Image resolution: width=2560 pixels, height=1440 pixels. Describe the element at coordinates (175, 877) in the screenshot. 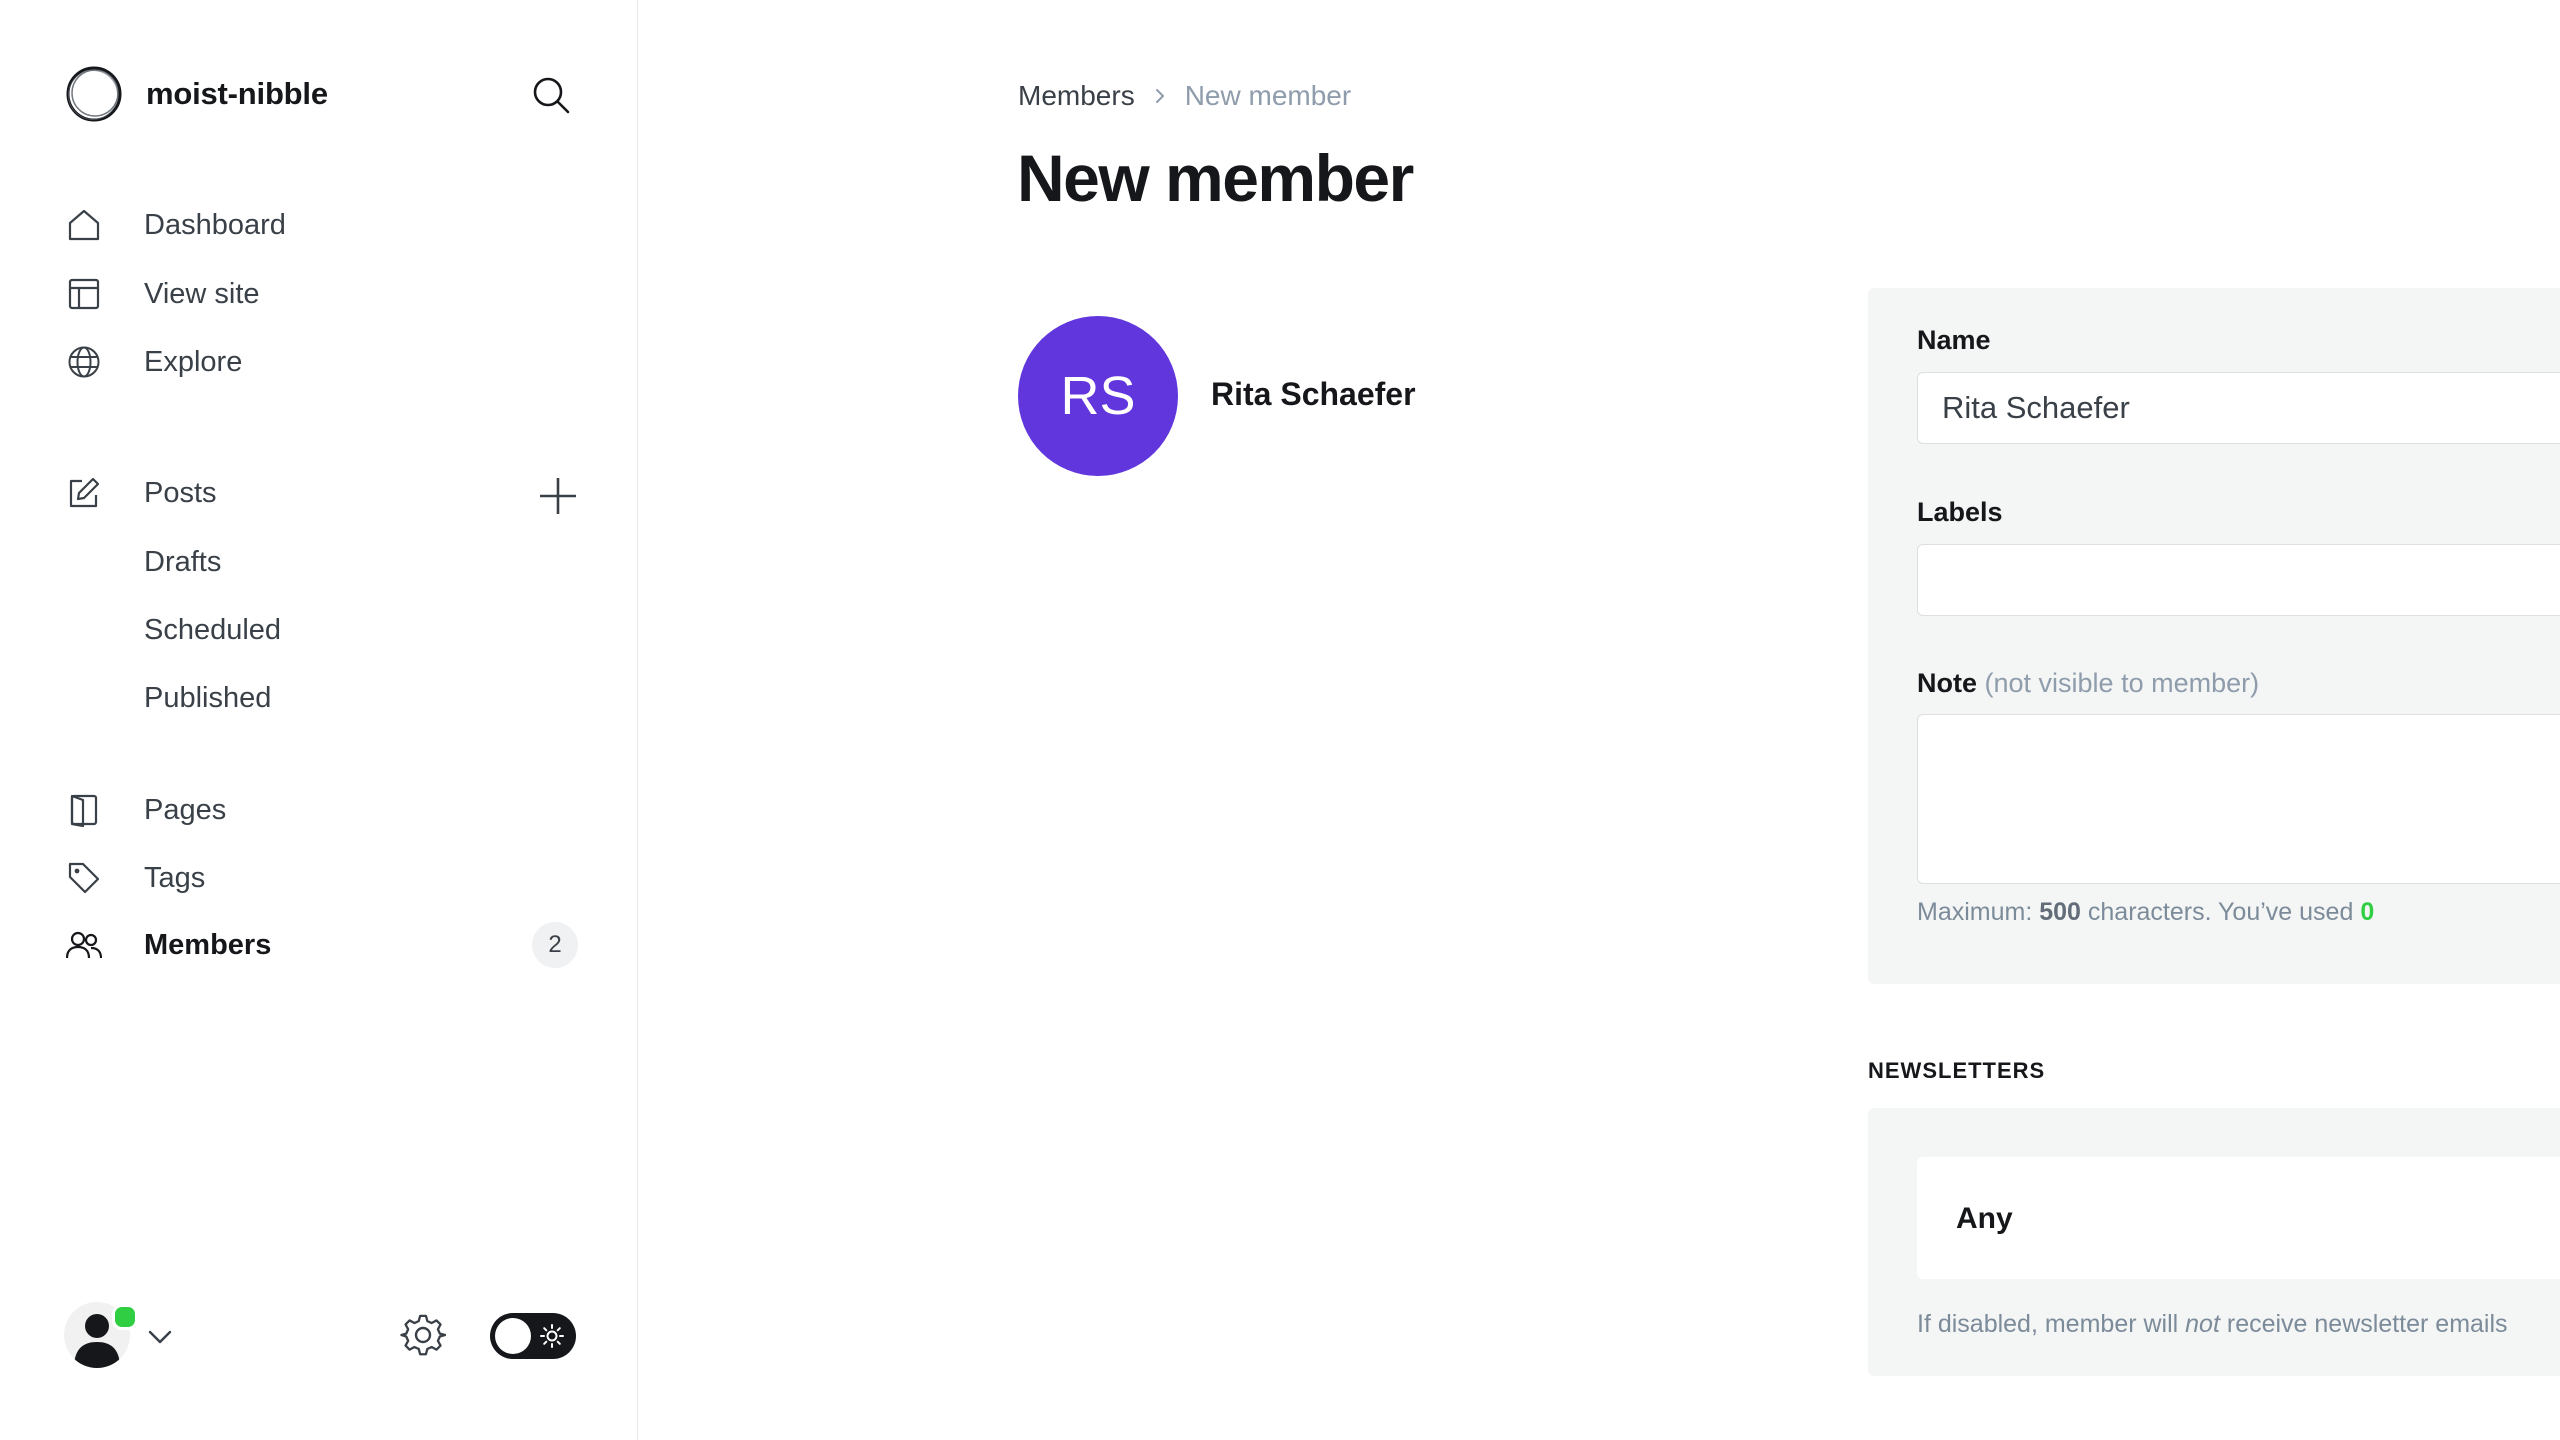

I see `nav-label-tags: Tags` at that location.